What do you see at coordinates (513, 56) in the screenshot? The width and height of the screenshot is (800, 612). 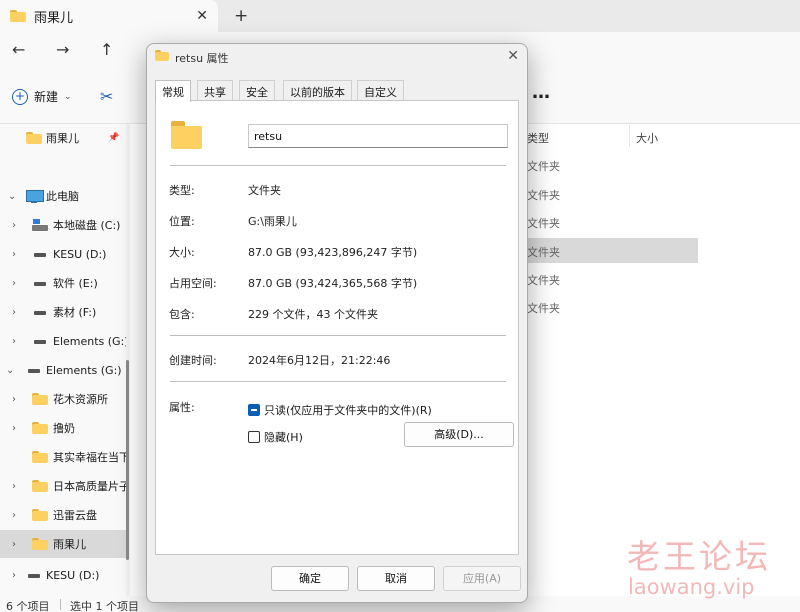 I see `close-icon: ✕` at bounding box center [513, 56].